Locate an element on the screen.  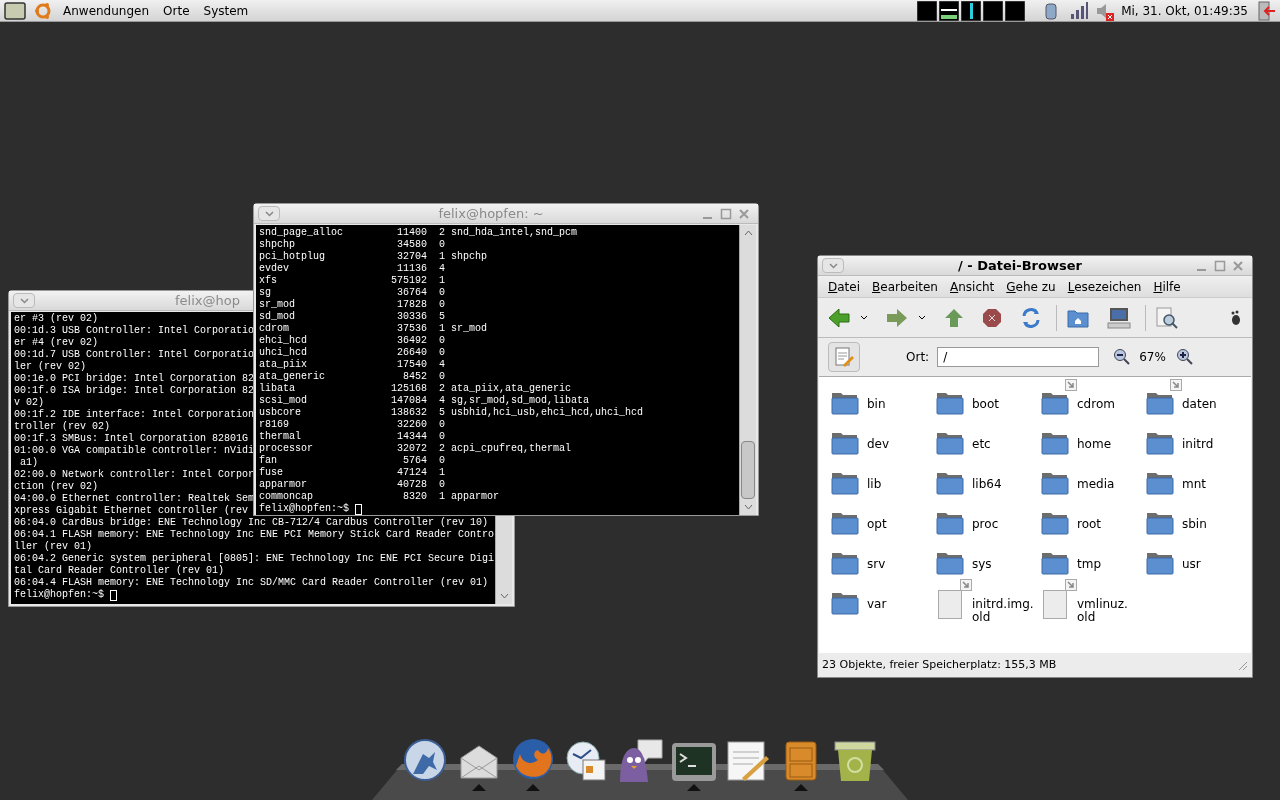
file-name: initrd is located at coordinates (1198, 444).